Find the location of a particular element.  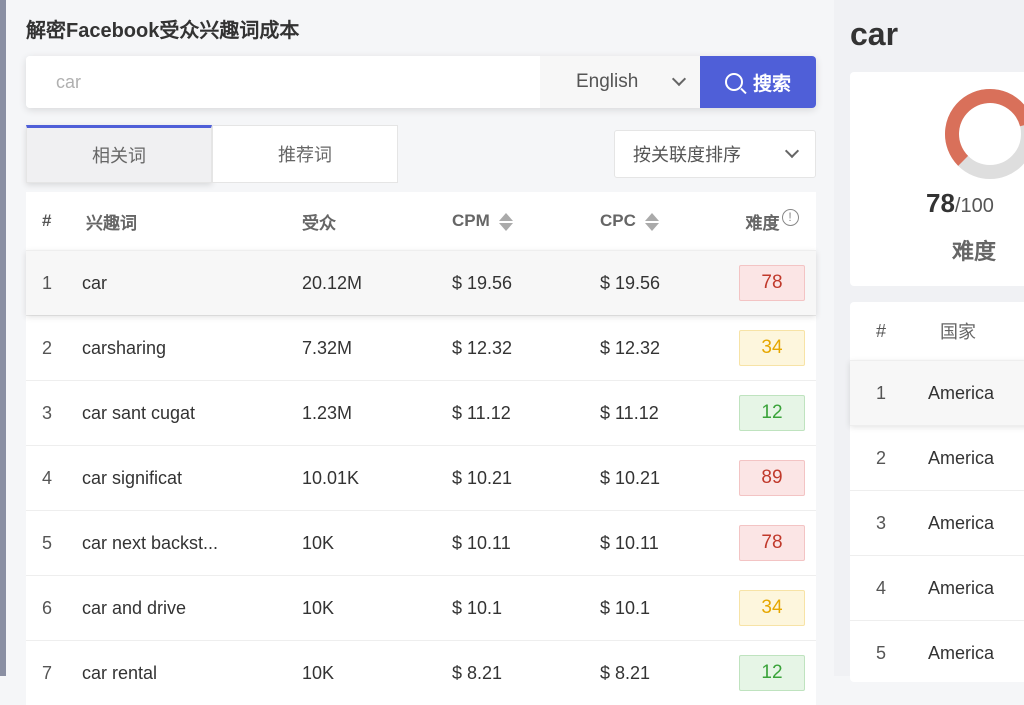

table-row: 1 car 20.12M $ 19.56 $ 19.56 78 is located at coordinates (421, 282).